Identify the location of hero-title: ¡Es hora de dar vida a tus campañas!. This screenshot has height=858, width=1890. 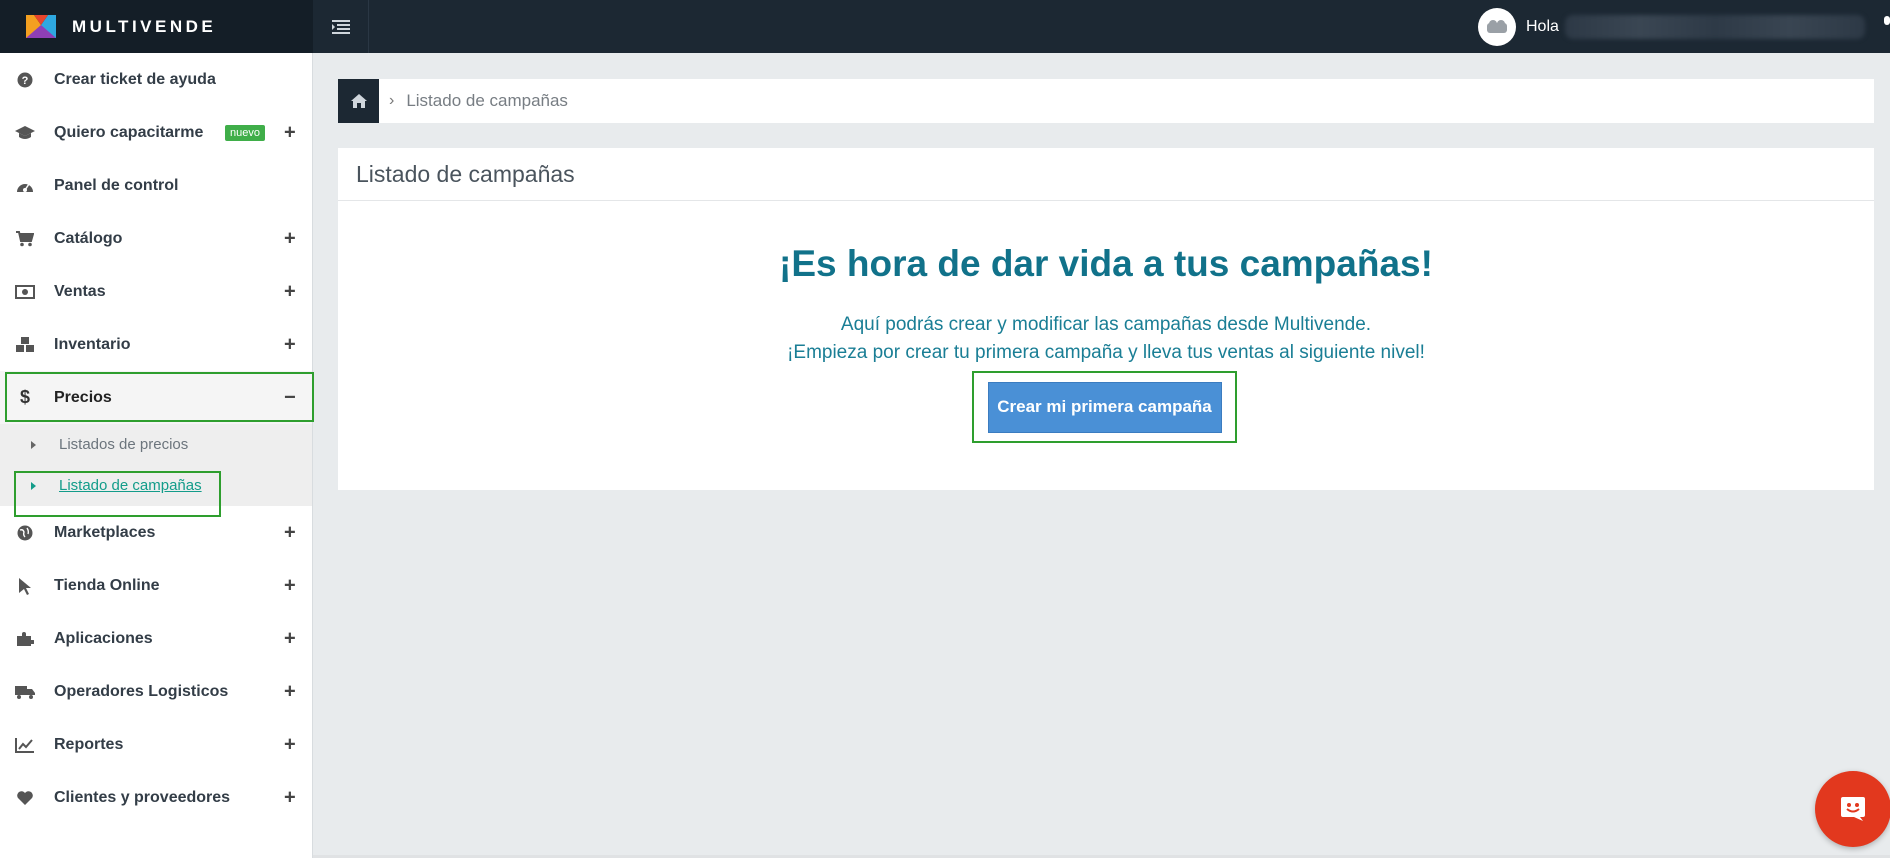
(1106, 263).